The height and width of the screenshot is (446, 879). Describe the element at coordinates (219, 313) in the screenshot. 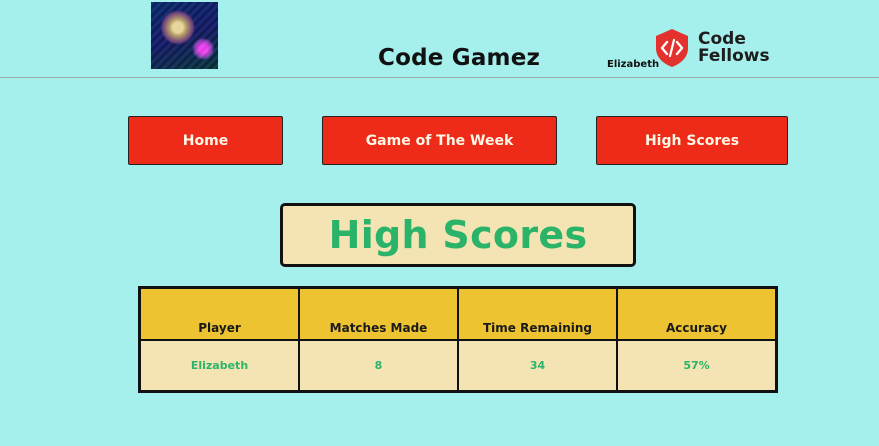

I see `column-header-player: Player` at that location.